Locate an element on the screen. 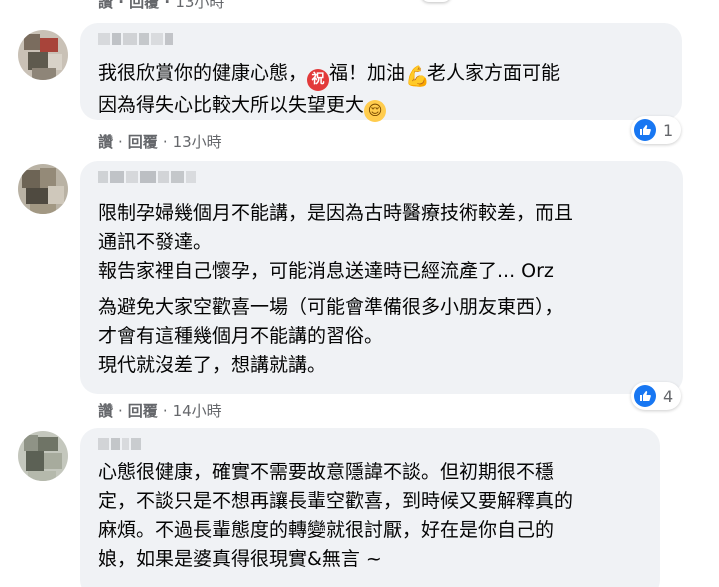 The width and height of the screenshot is (719, 587). reaction-count: 1 is located at coordinates (668, 130).